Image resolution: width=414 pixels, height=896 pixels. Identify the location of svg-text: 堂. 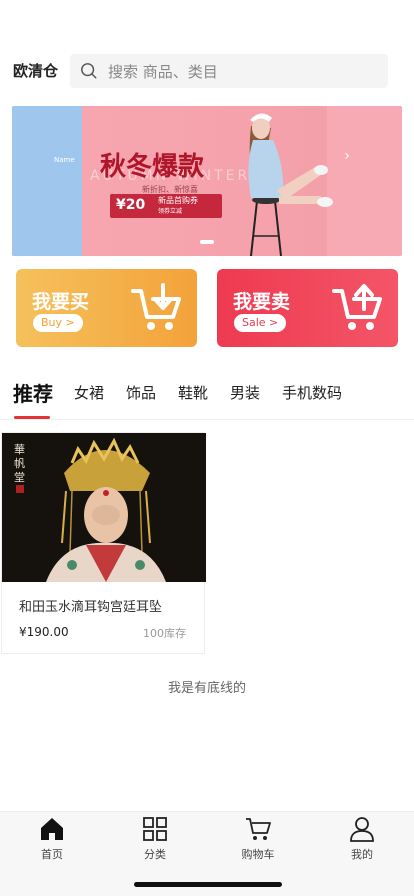
(19, 477).